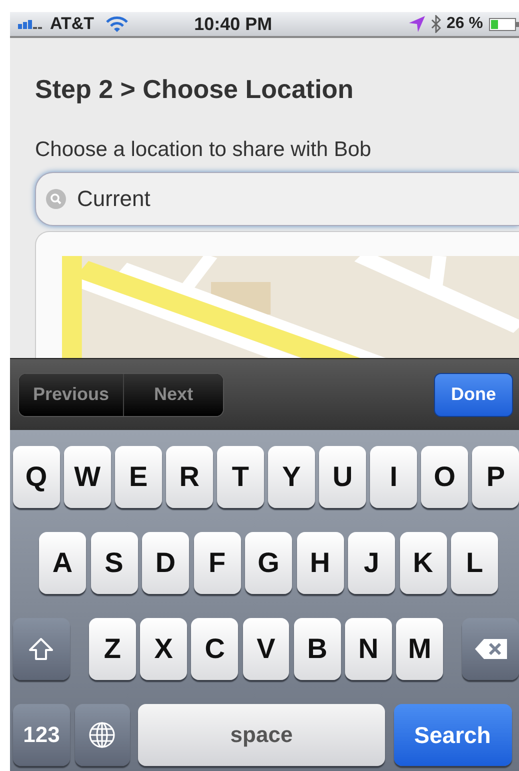 Image resolution: width=519 pixels, height=771 pixels. What do you see at coordinates (320, 563) in the screenshot?
I see `letter-key: H` at bounding box center [320, 563].